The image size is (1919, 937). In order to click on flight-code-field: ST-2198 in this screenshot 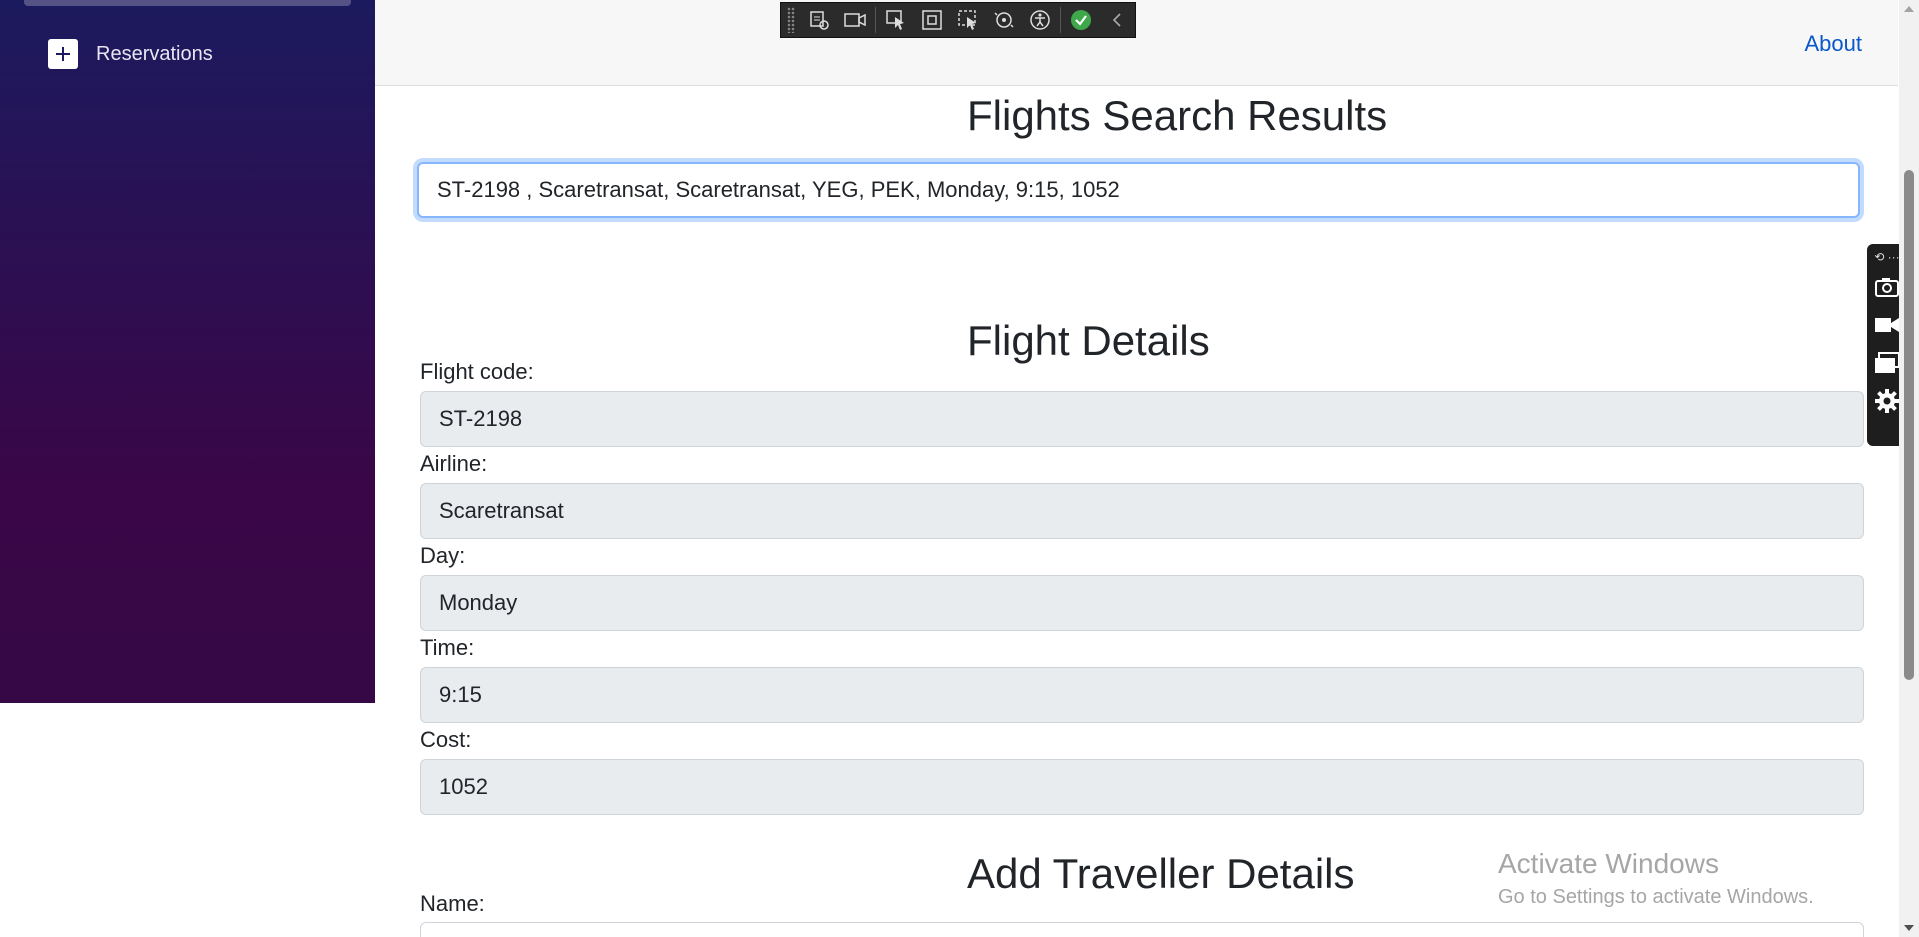, I will do `click(1142, 419)`.